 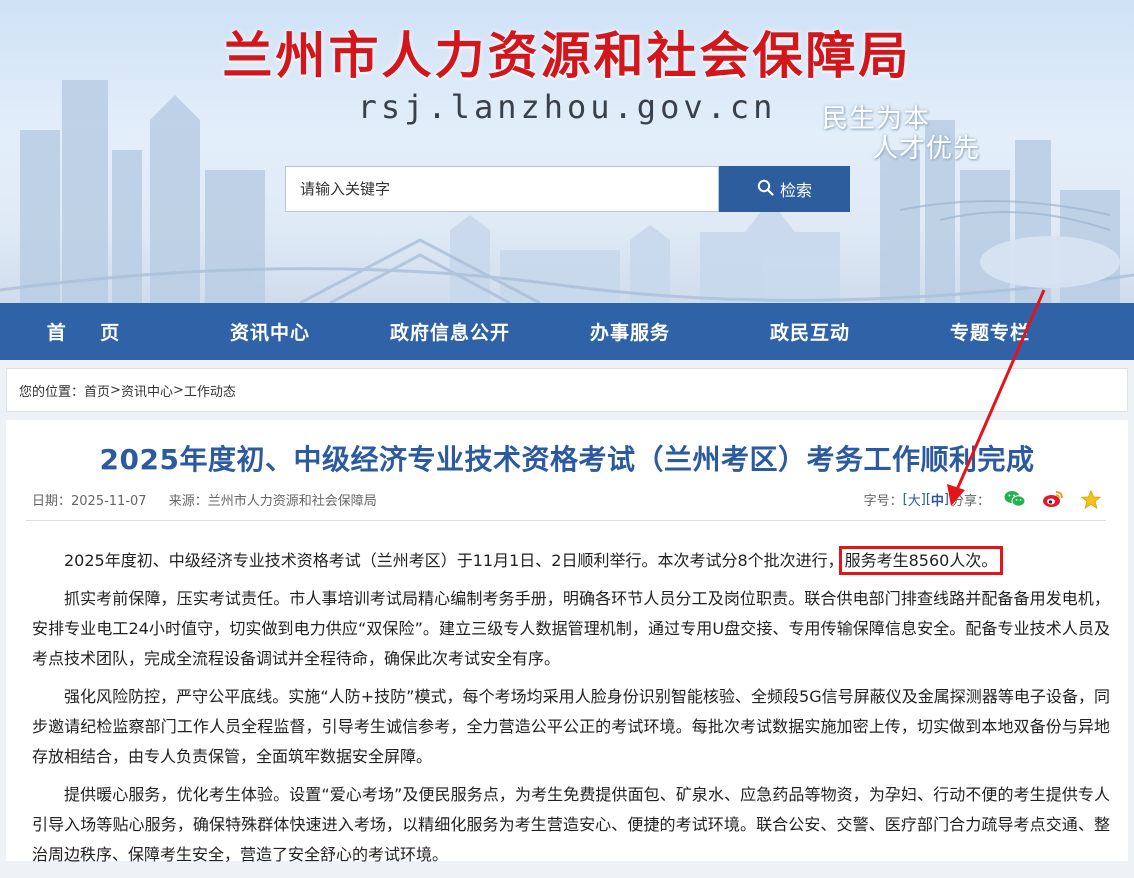 I want to click on site-title: 兰州市人力资源和社会保障局, so click(x=567, y=56).